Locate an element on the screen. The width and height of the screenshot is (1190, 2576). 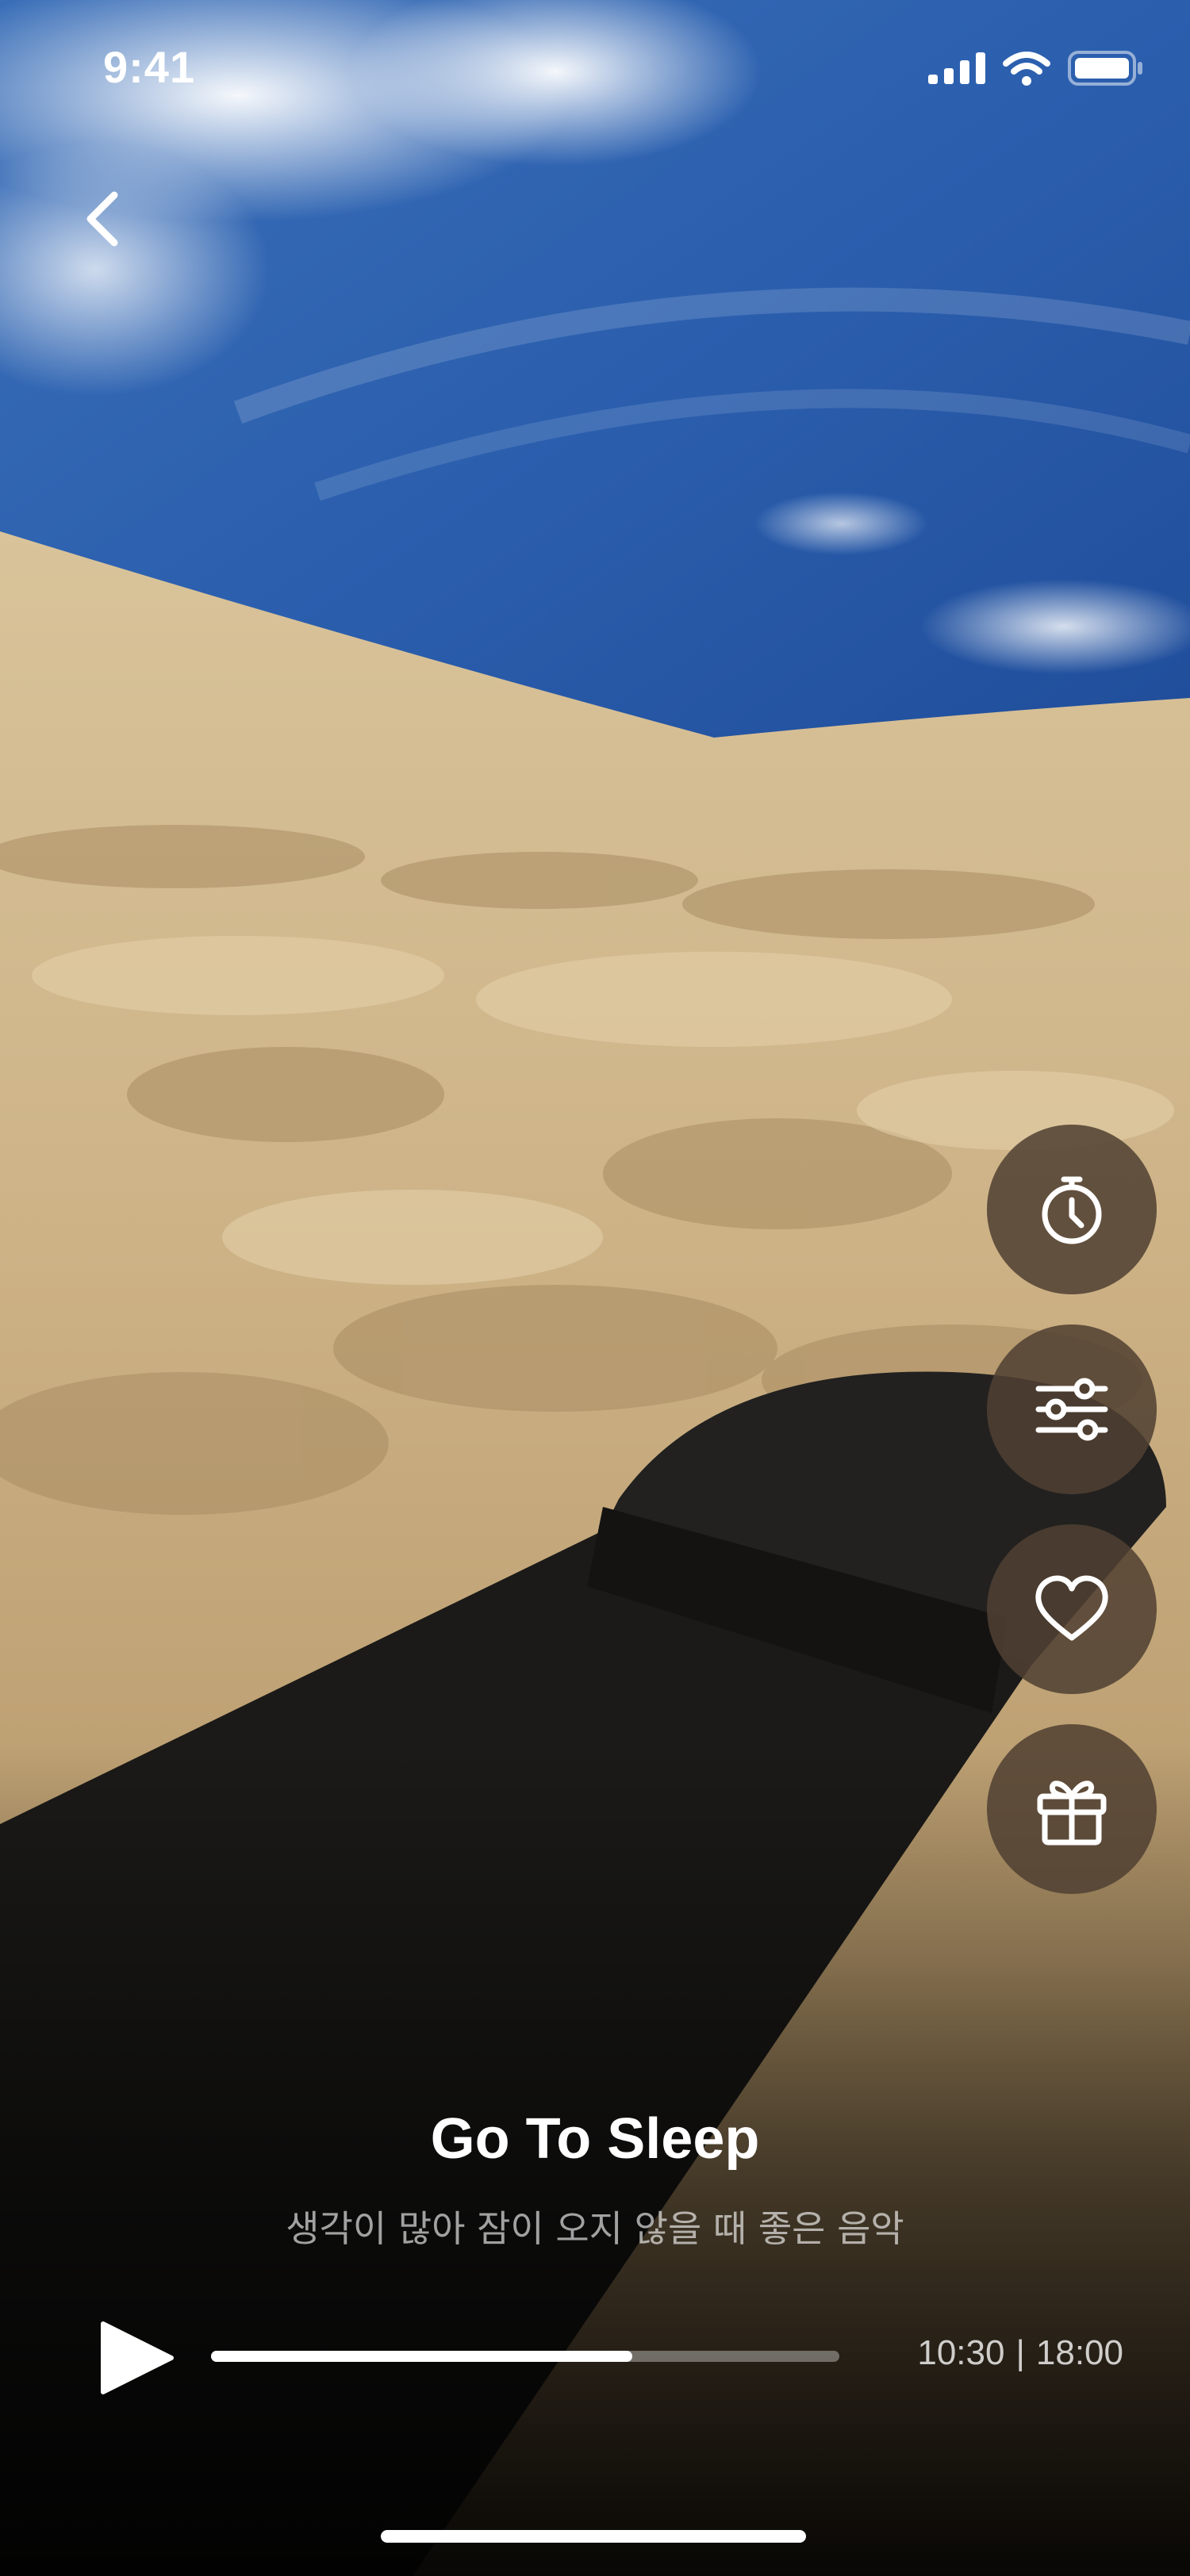
mixer-button is located at coordinates (1072, 1409).